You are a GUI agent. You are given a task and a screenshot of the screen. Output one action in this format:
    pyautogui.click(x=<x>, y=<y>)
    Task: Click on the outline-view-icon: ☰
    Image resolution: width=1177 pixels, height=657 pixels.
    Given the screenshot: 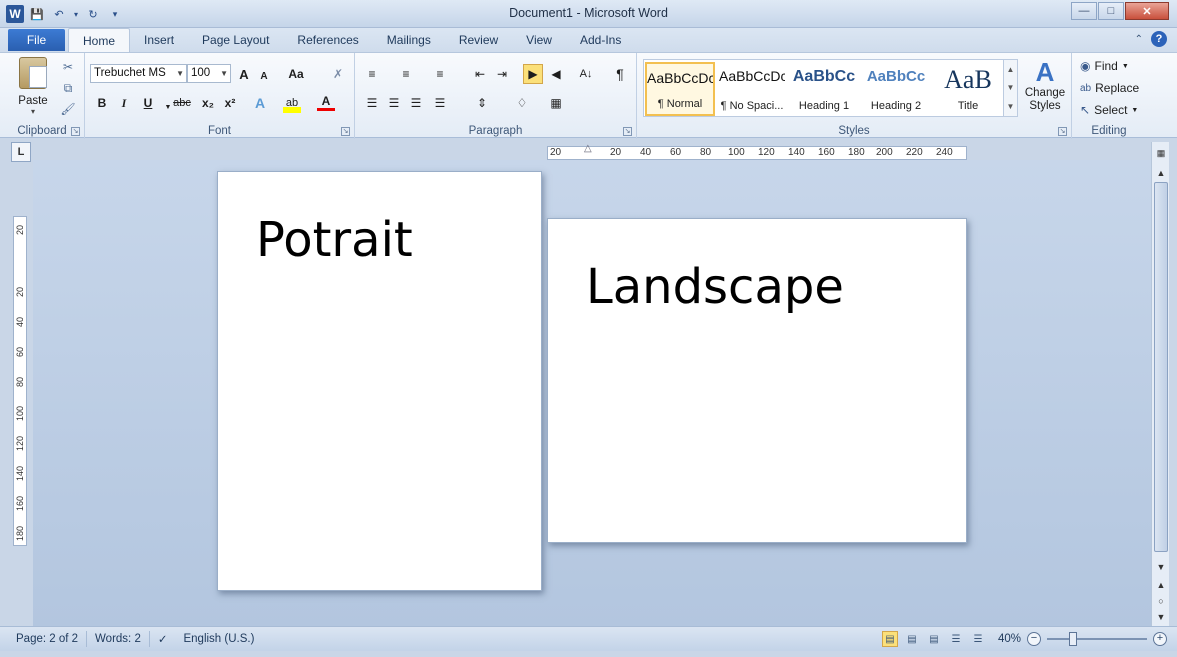 What is the action you would take?
    pyautogui.click(x=956, y=639)
    